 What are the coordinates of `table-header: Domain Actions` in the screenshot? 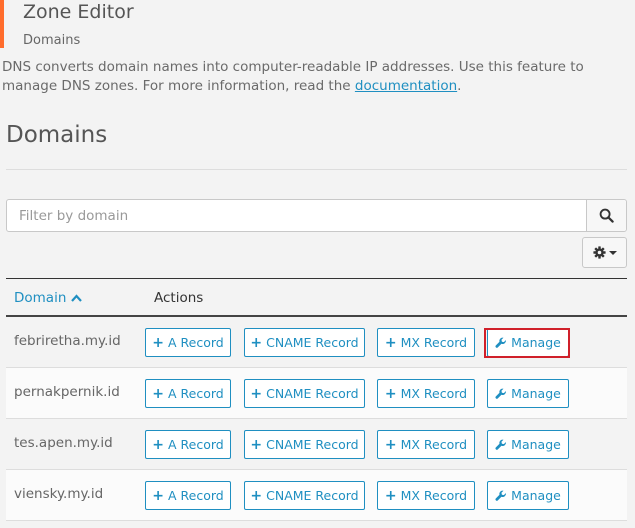 It's located at (316, 298).